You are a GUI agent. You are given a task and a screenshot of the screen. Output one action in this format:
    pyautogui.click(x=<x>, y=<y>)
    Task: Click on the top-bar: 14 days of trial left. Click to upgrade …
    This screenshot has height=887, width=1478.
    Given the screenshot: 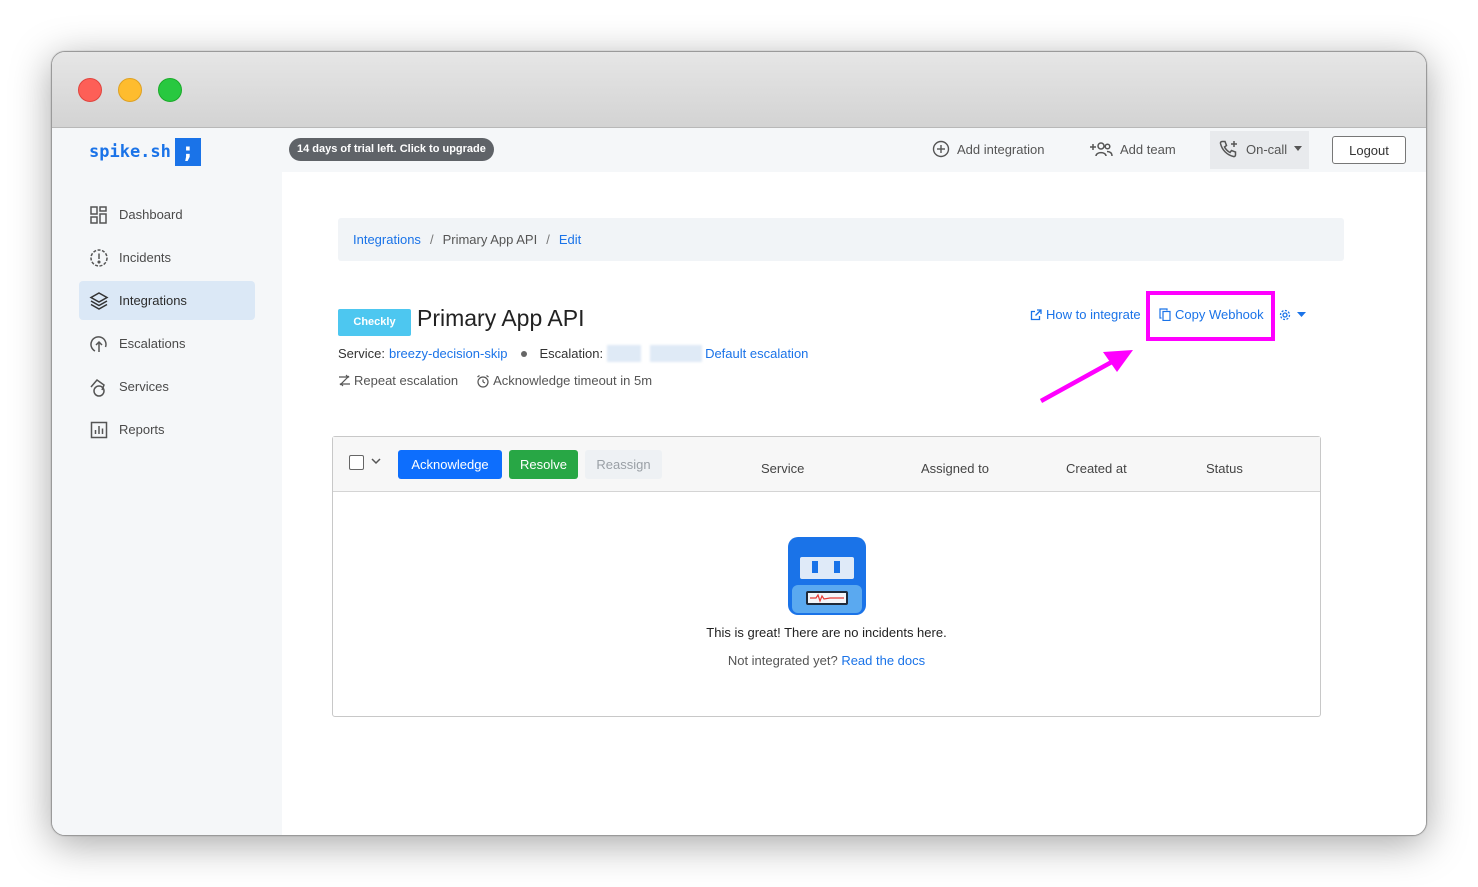 What is the action you would take?
    pyautogui.click(x=854, y=150)
    